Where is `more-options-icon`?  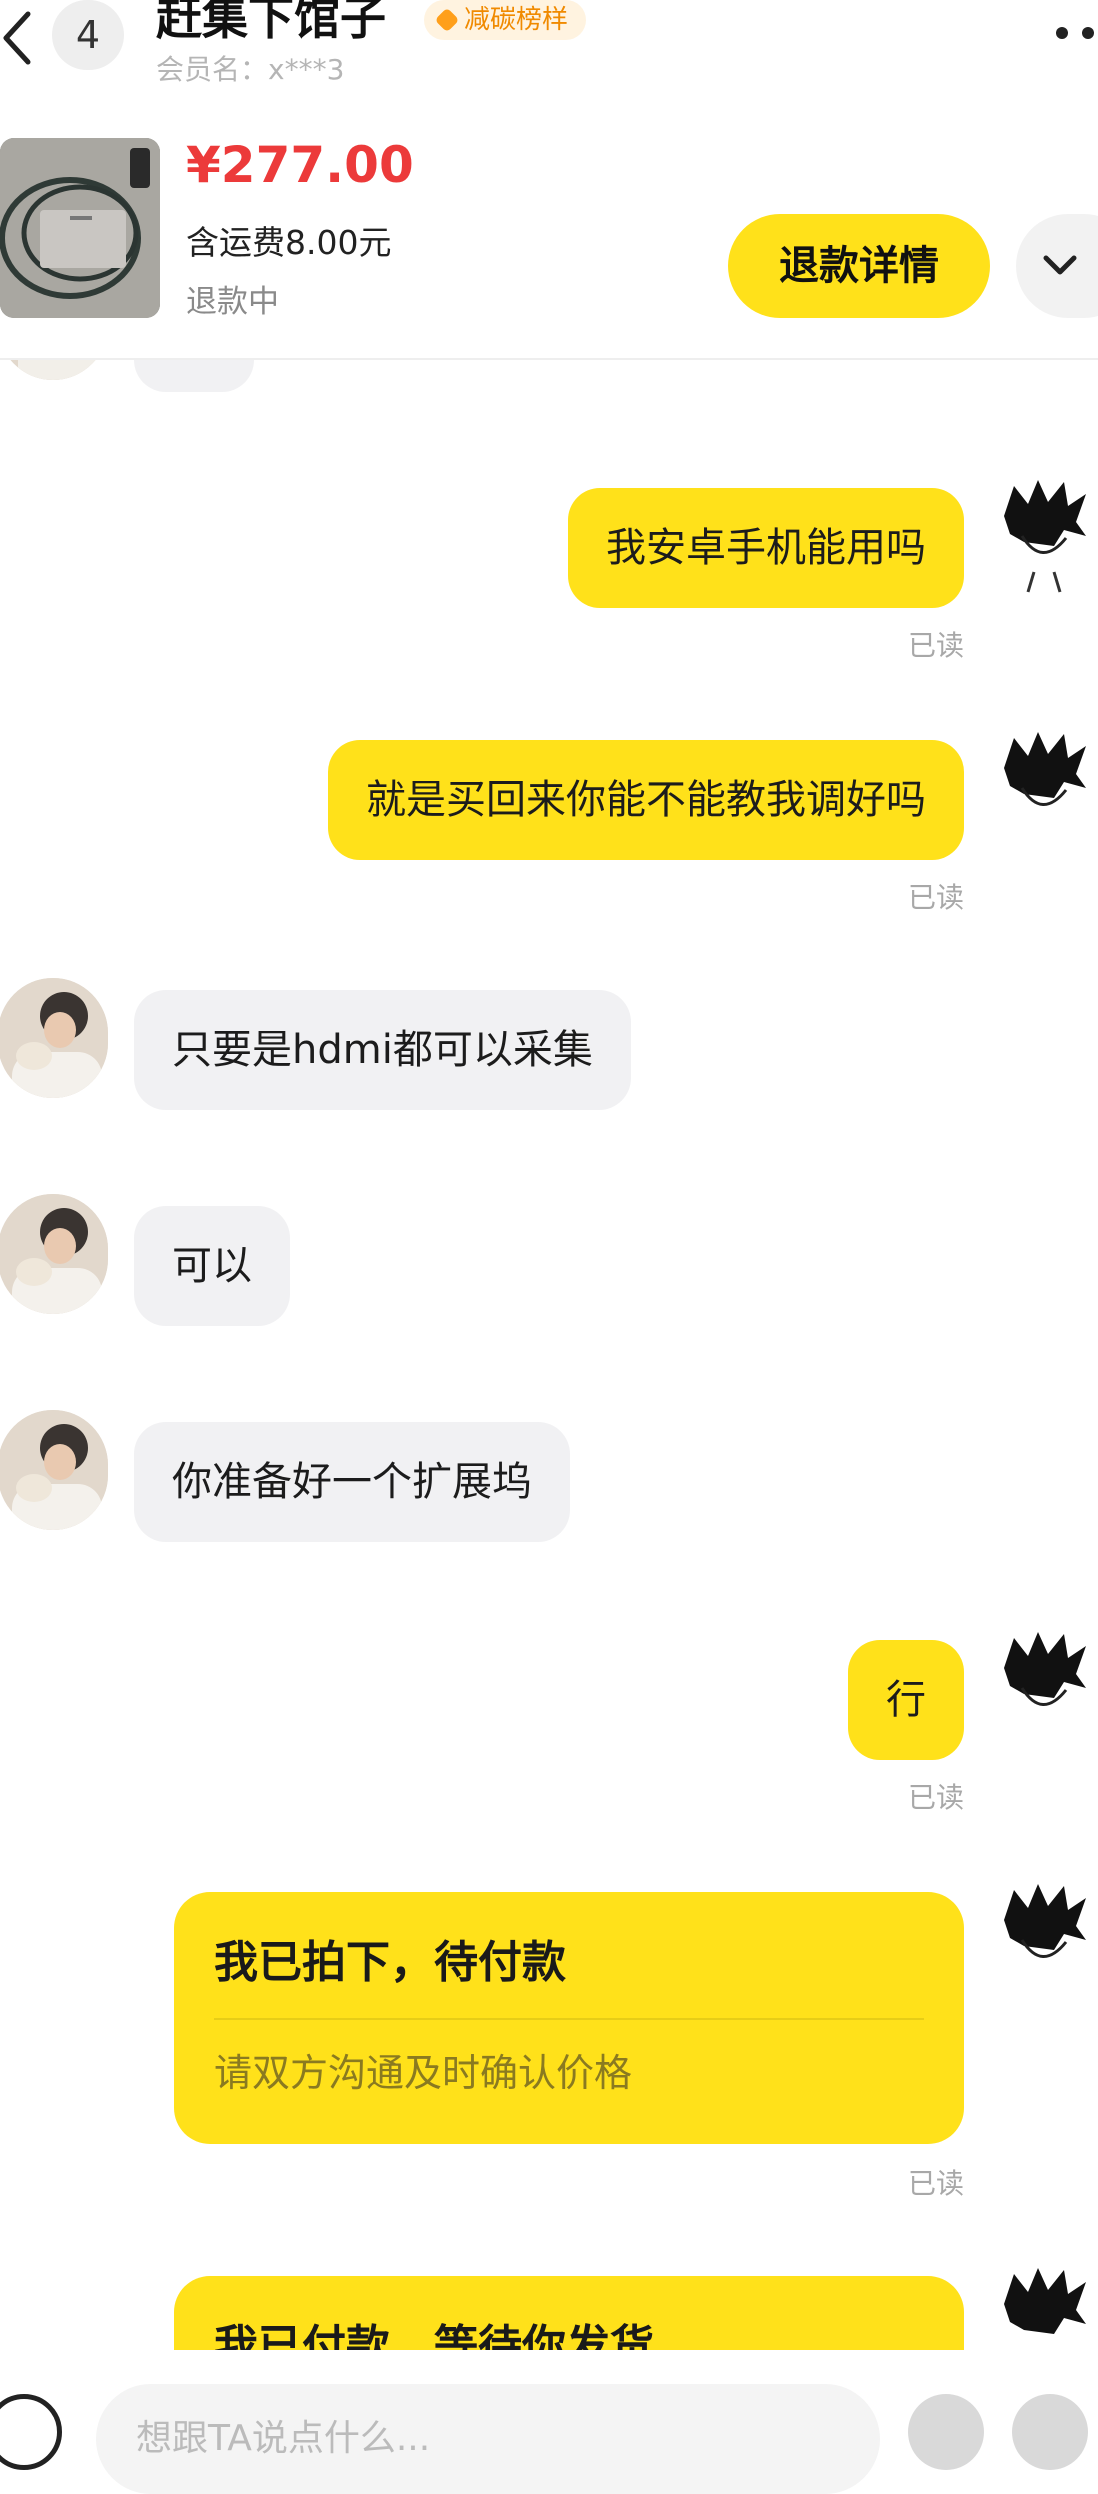
more-options-icon is located at coordinates (1073, 33).